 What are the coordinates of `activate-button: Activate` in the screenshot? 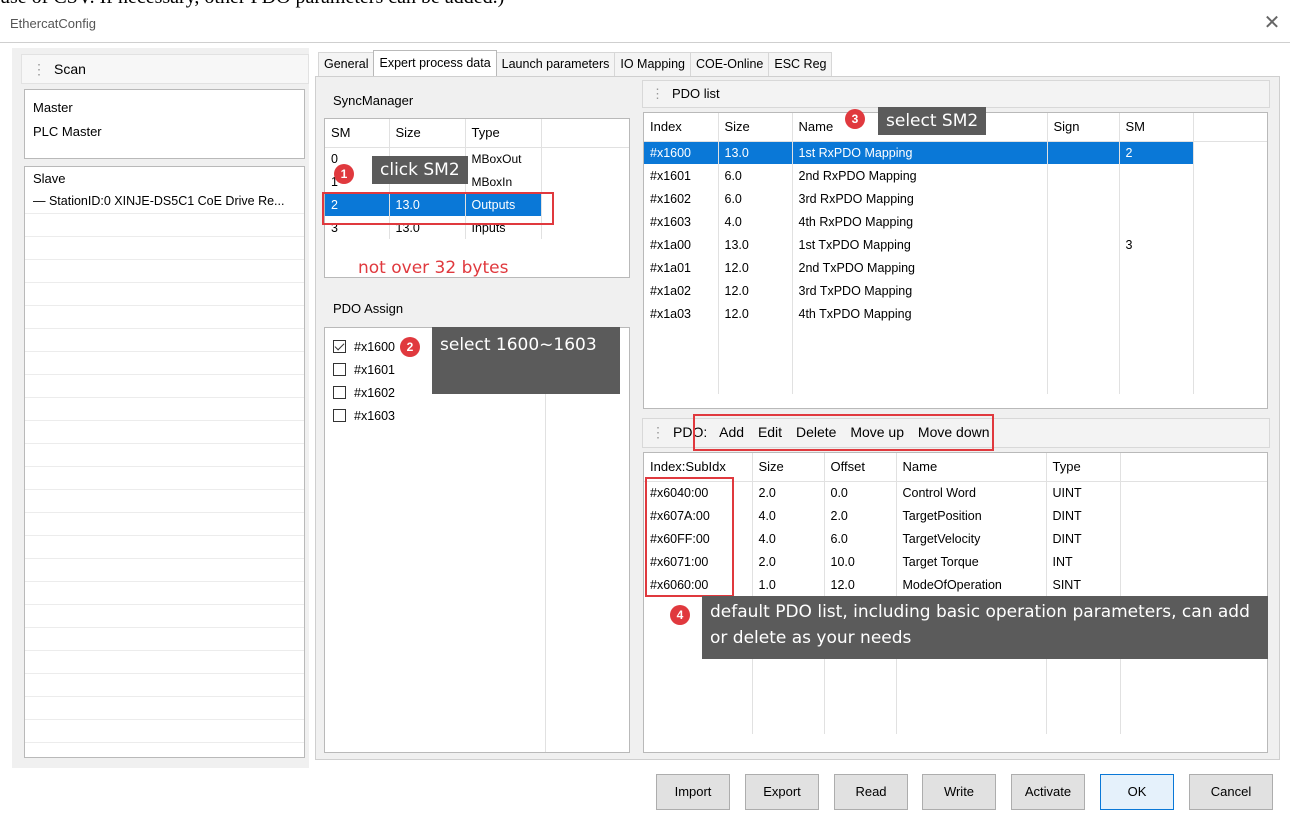 It's located at (1048, 792).